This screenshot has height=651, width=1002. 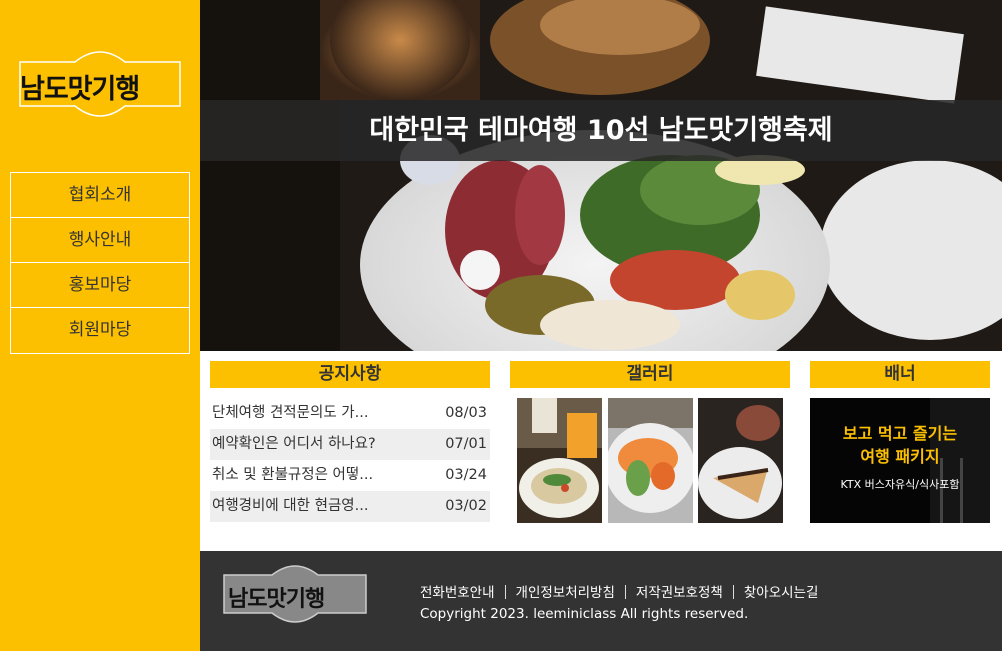 I want to click on notice-item: 여행경비에 대한 현금영... 03/02, so click(x=350, y=506).